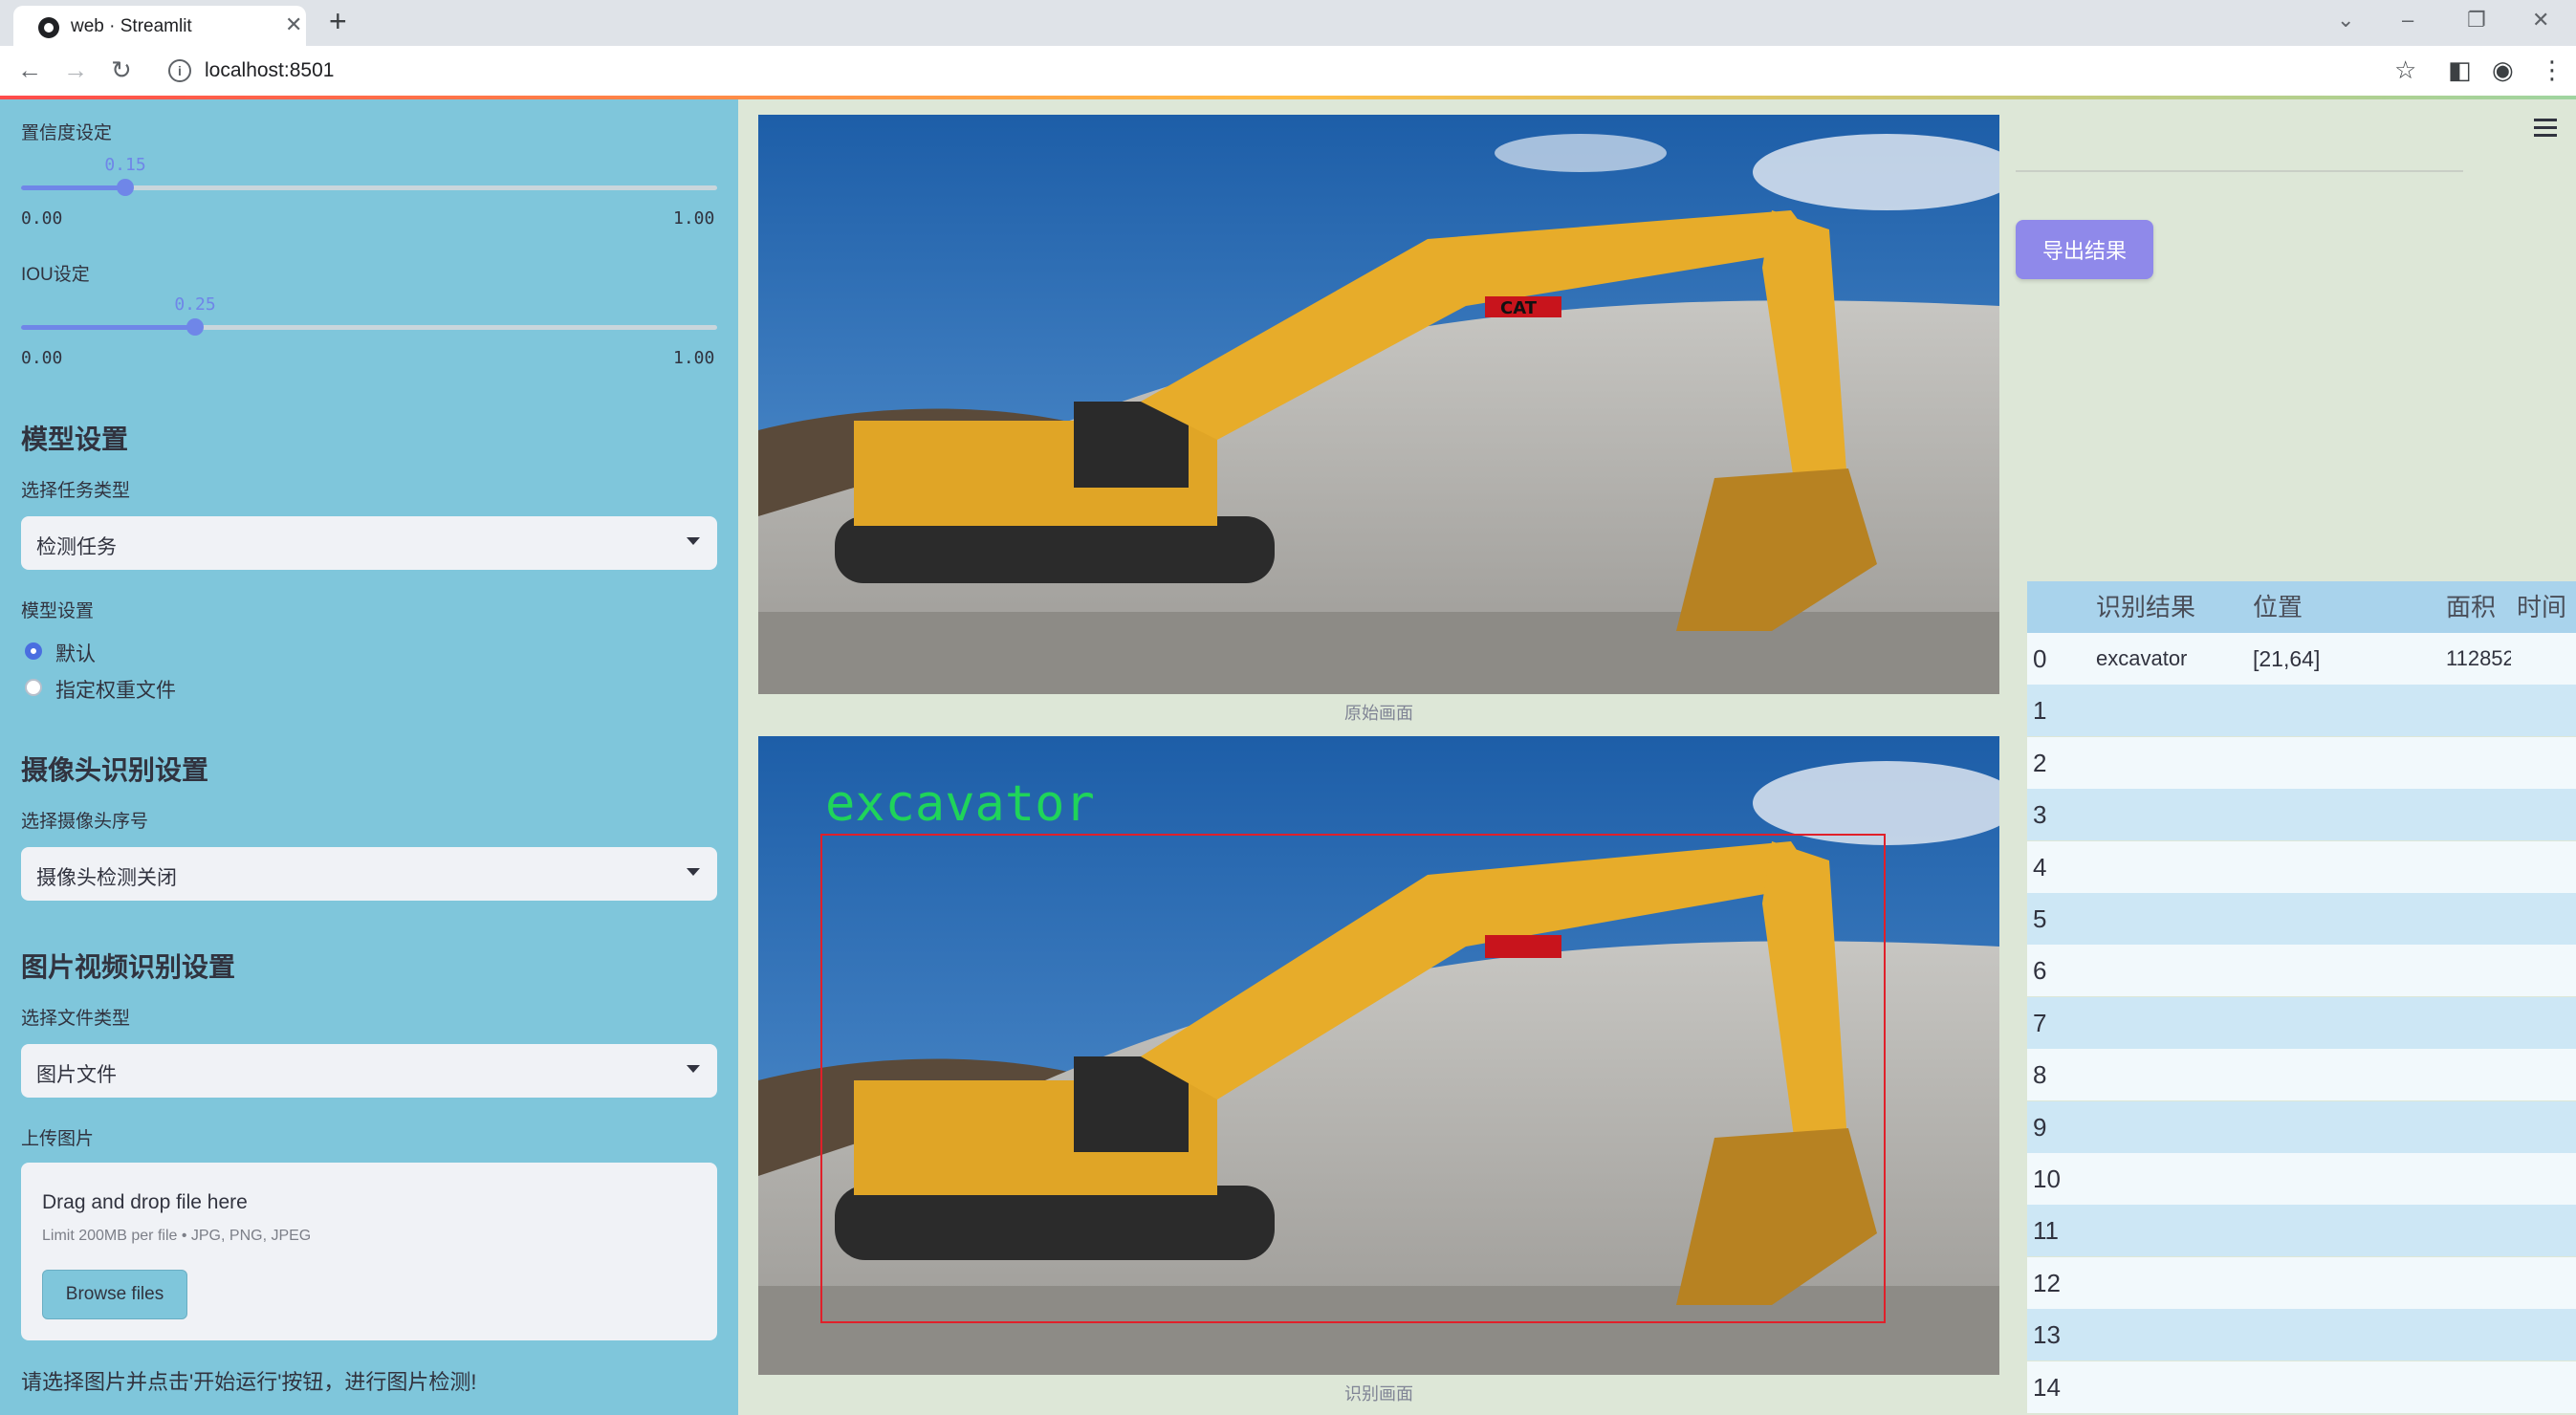 The image size is (2576, 1415). What do you see at coordinates (2540, 21) in the screenshot?
I see `window-close-icon: ✕` at bounding box center [2540, 21].